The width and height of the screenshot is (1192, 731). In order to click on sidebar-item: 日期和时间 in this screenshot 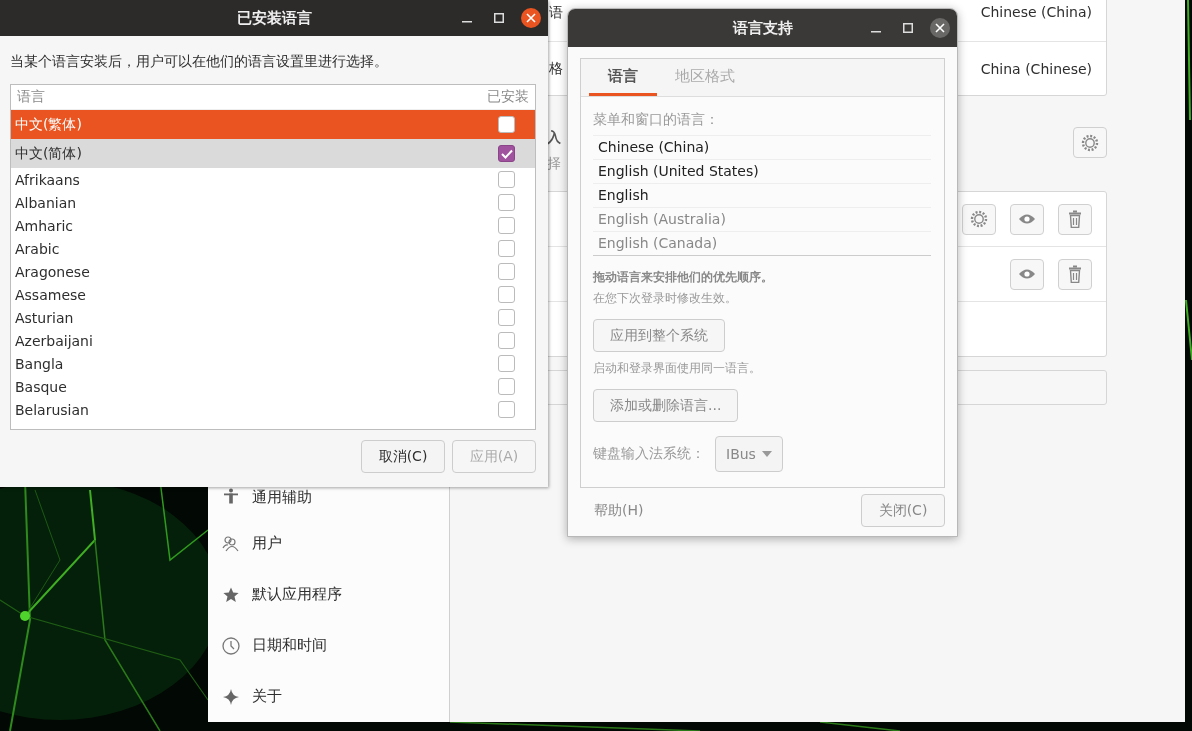, I will do `click(328, 645)`.